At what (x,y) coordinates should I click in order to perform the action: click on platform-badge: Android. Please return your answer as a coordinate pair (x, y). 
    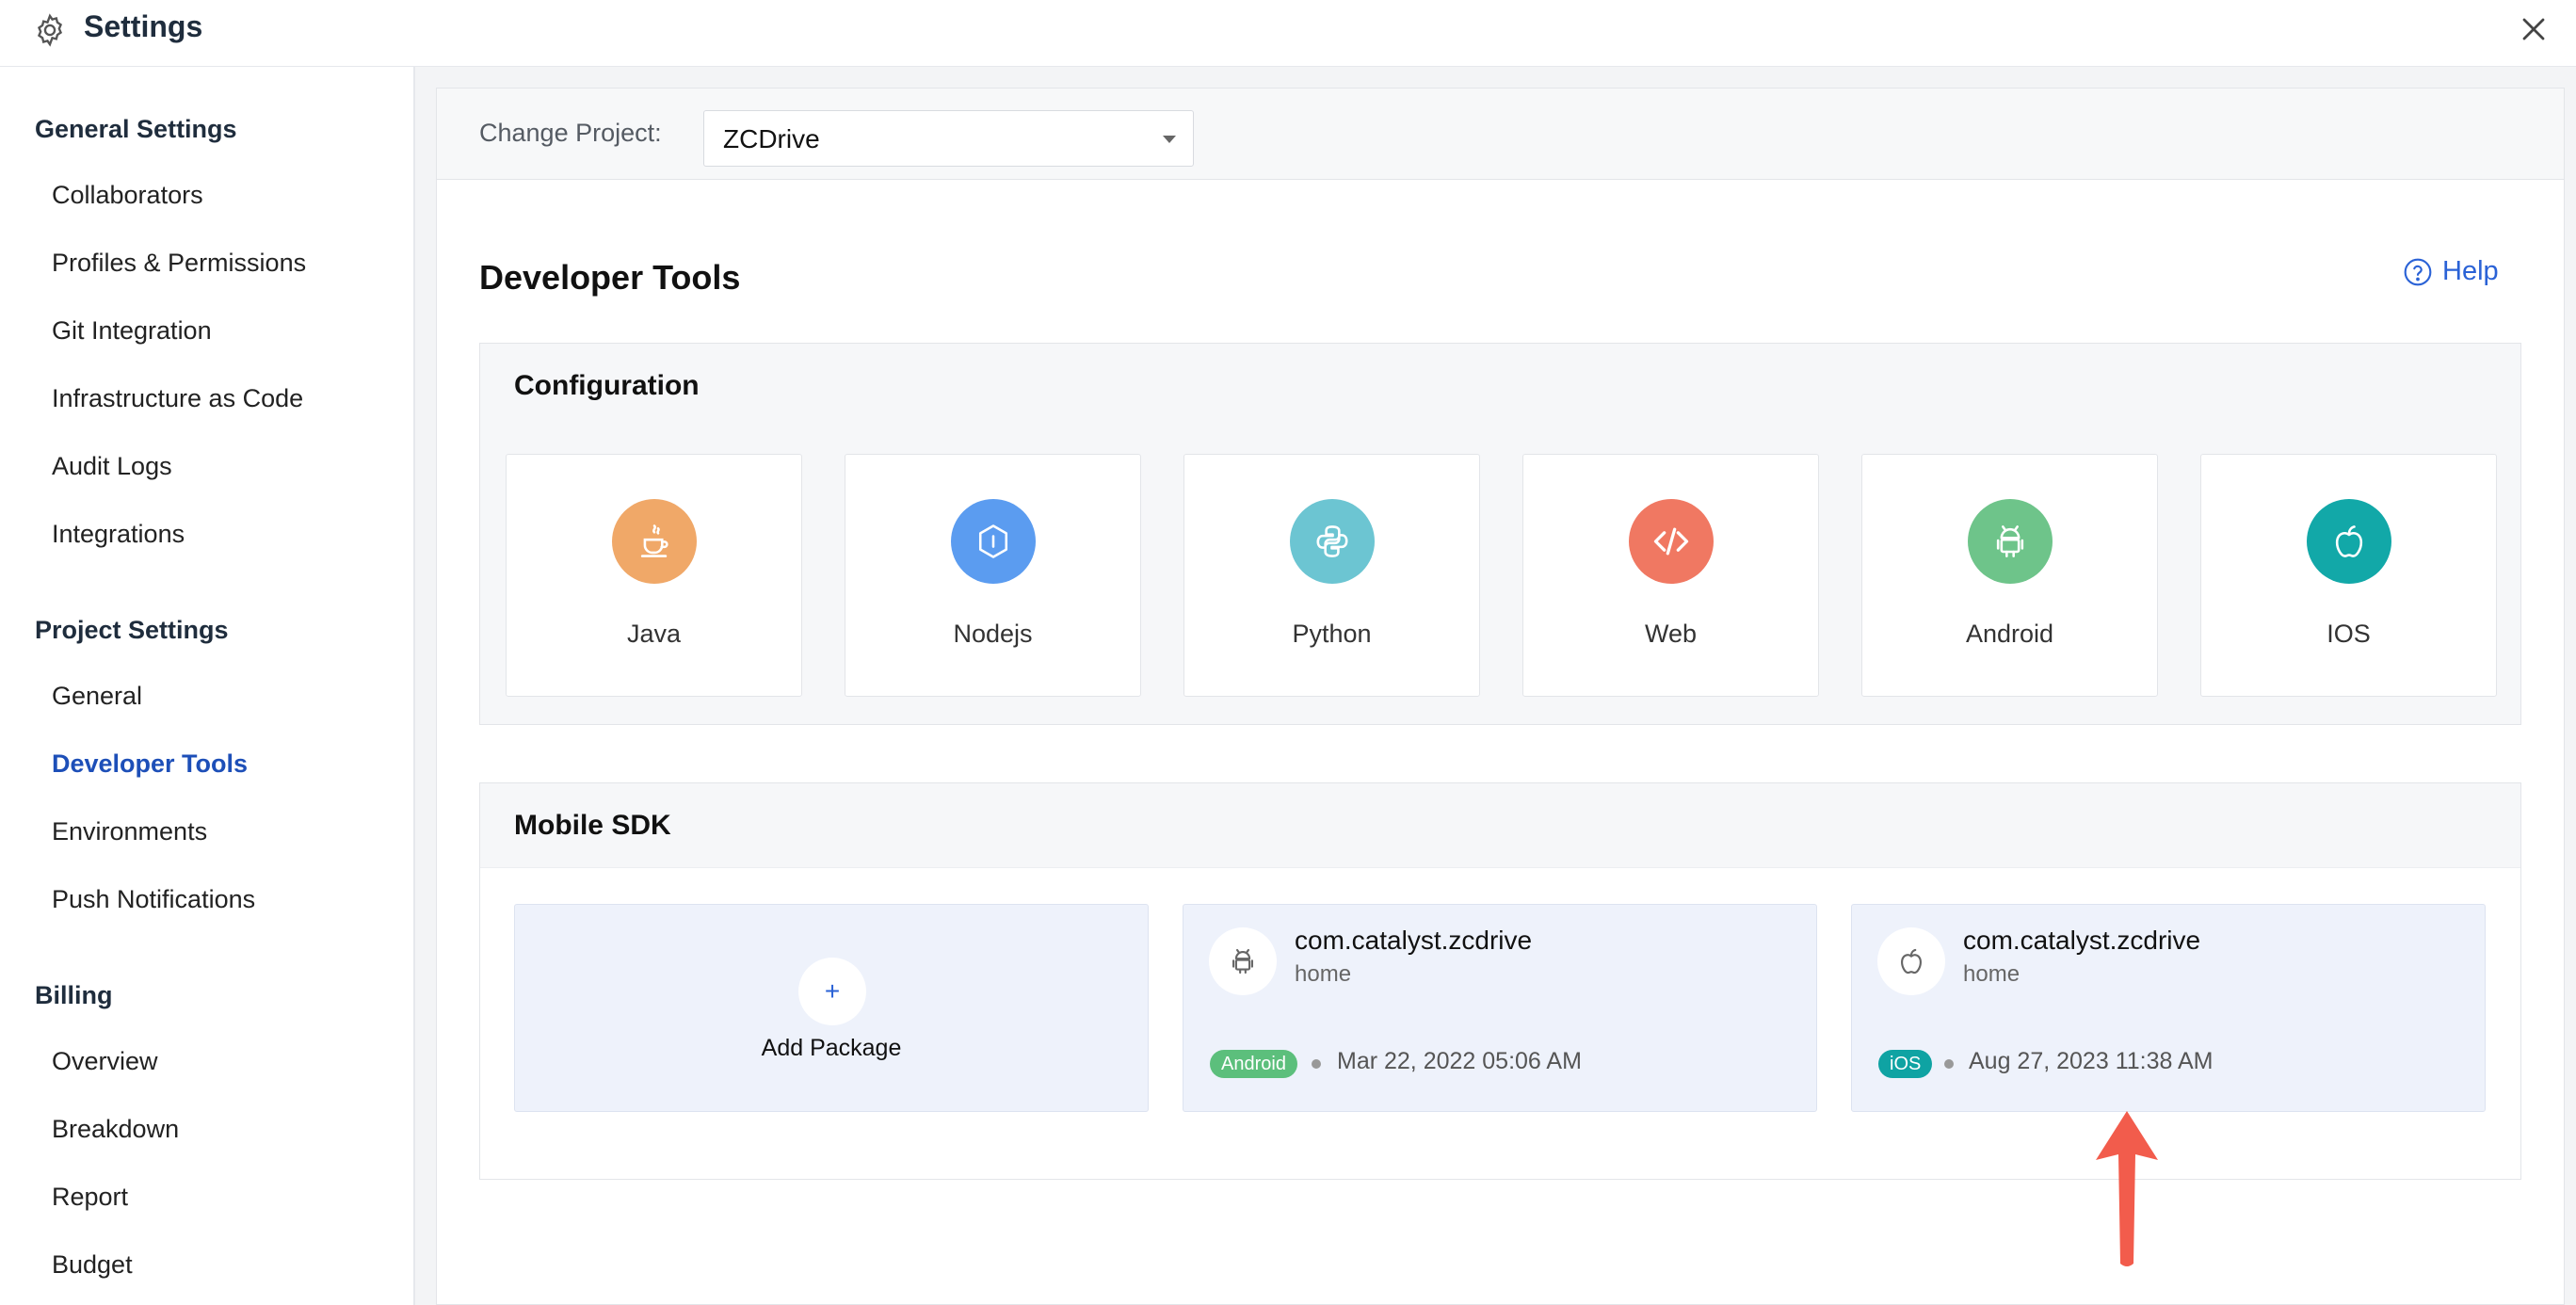
    Looking at the image, I should click on (1253, 1064).